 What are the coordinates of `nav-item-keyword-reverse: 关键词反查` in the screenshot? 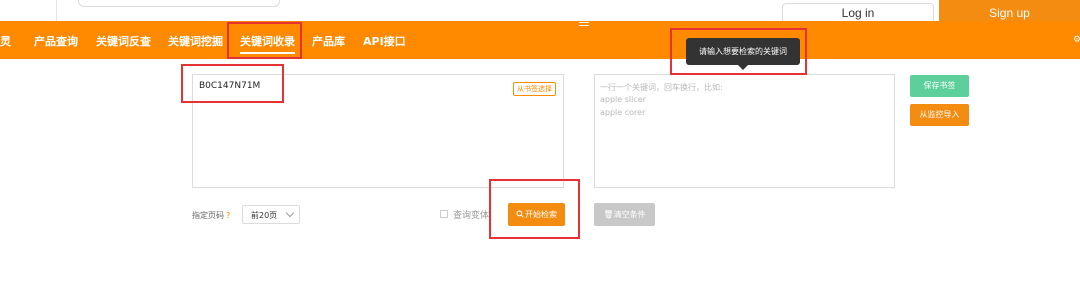 It's located at (123, 41).